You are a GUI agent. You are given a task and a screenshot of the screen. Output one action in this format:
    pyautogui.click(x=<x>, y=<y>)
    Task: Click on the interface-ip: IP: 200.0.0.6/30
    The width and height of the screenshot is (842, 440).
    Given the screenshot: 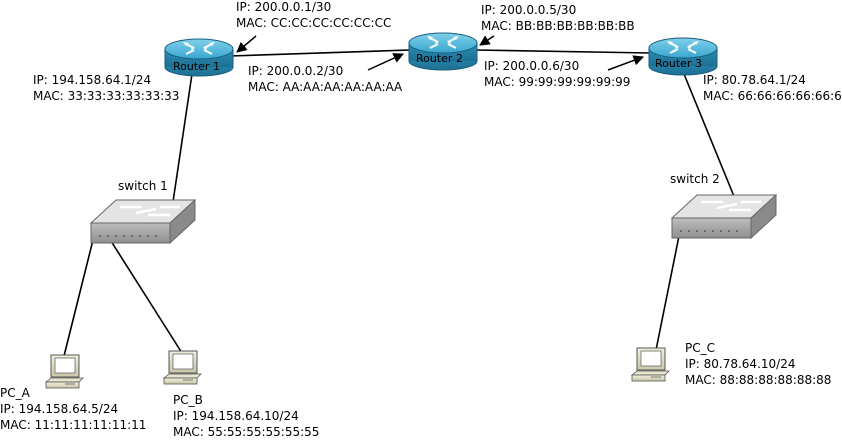 What is the action you would take?
    pyautogui.click(x=531, y=66)
    